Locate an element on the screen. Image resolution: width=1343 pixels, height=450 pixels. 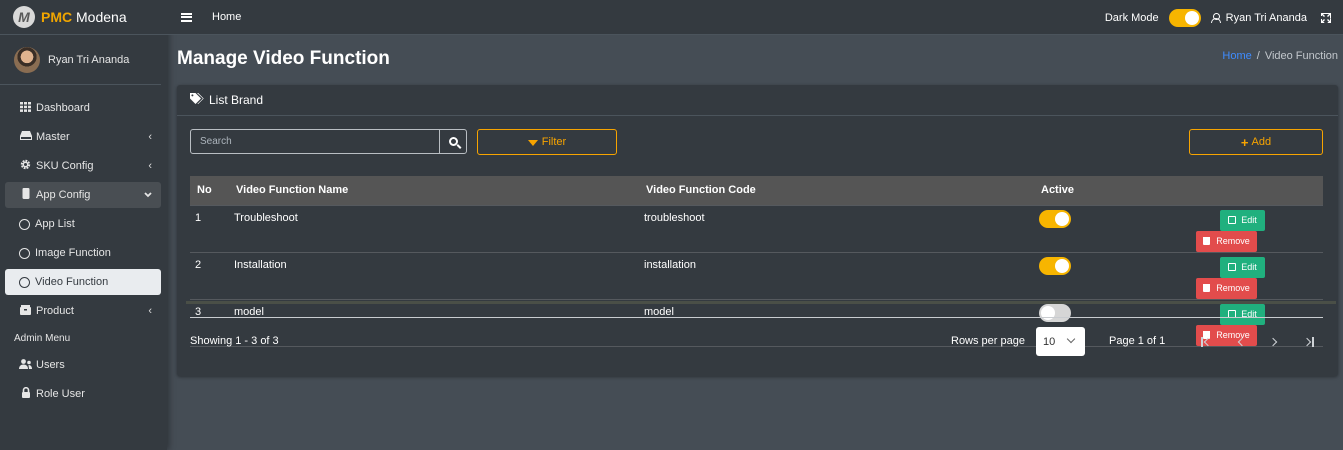
next-page-button is located at coordinates (1274, 342).